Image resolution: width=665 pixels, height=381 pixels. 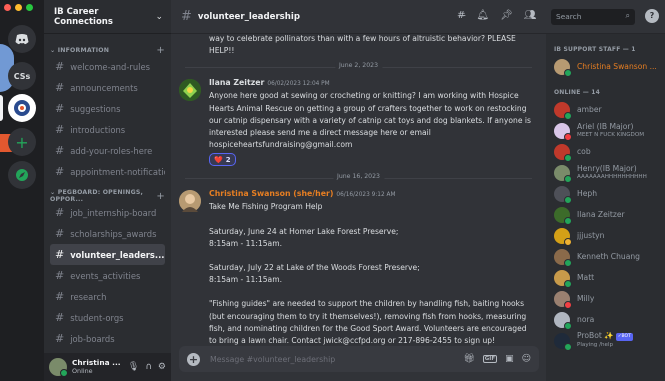 I want to click on member-item: ProBot ✨ ✓BOT Playing /help, so click(x=605, y=340).